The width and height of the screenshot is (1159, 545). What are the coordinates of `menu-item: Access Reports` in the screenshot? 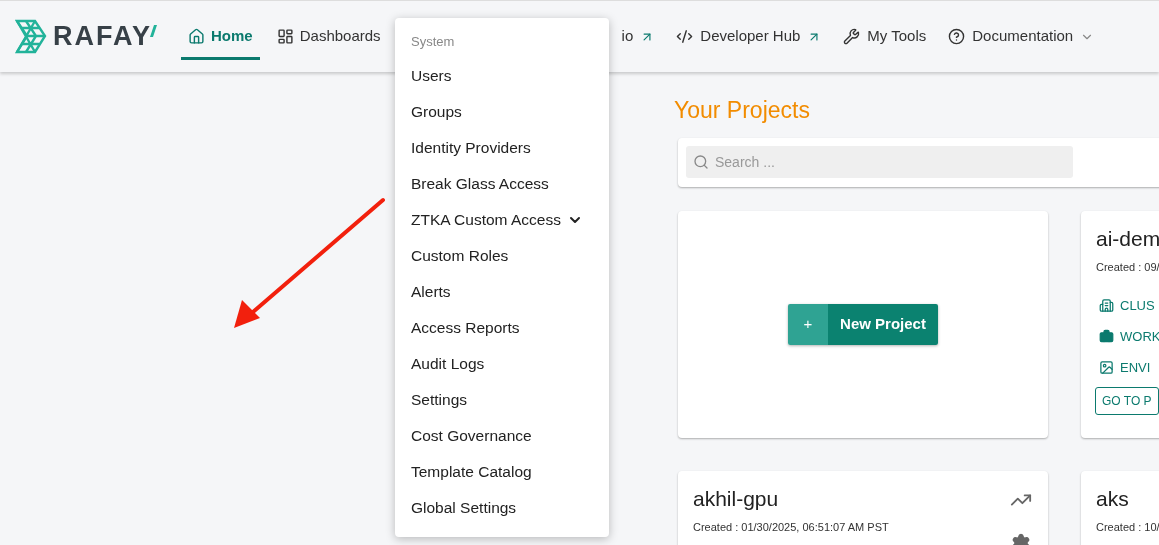 It's located at (502, 328).